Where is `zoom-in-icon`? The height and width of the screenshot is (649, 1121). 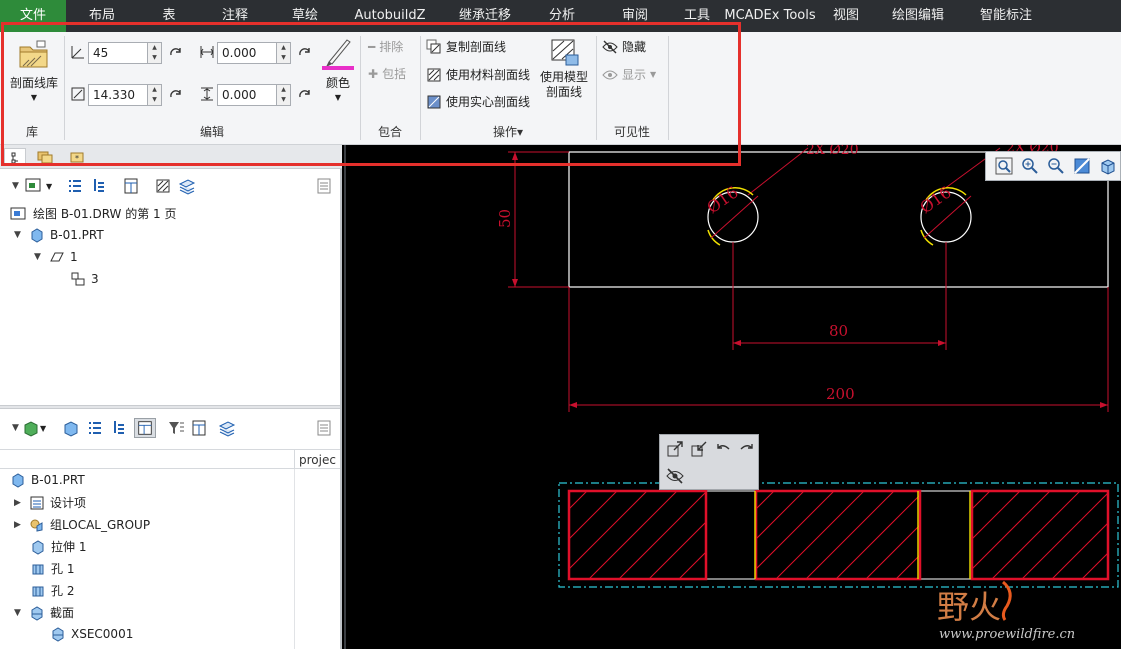
zoom-in-icon is located at coordinates (1030, 166).